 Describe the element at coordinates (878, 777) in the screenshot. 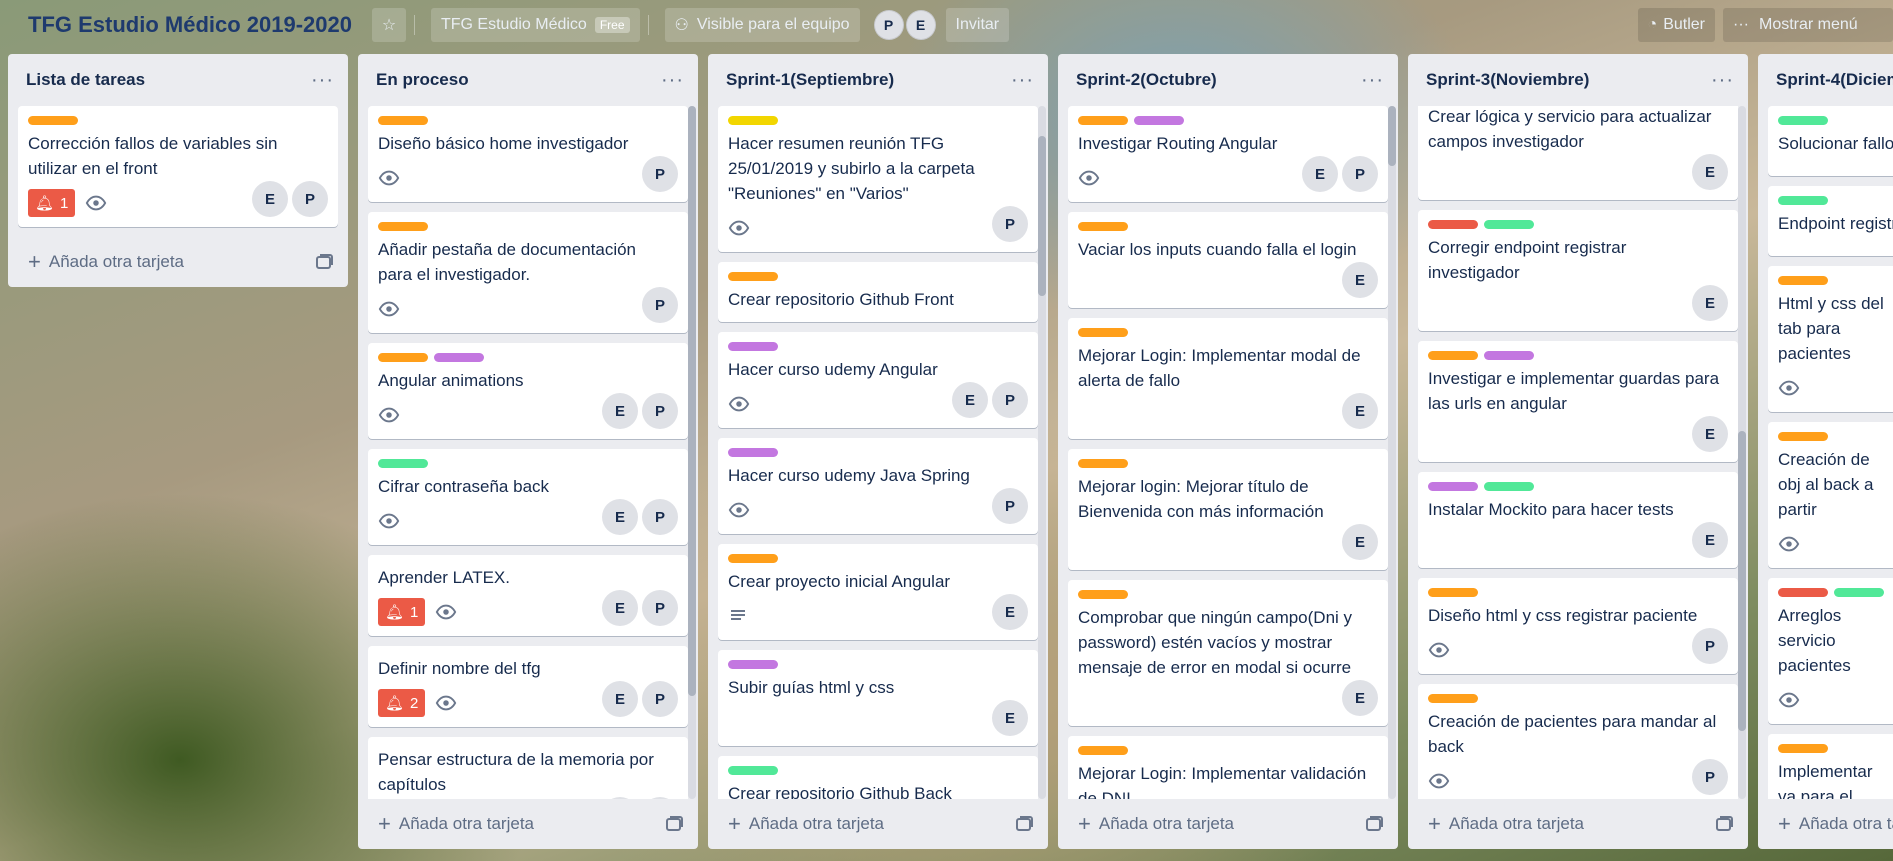

I see `card: Crear repositorio Github Back` at that location.